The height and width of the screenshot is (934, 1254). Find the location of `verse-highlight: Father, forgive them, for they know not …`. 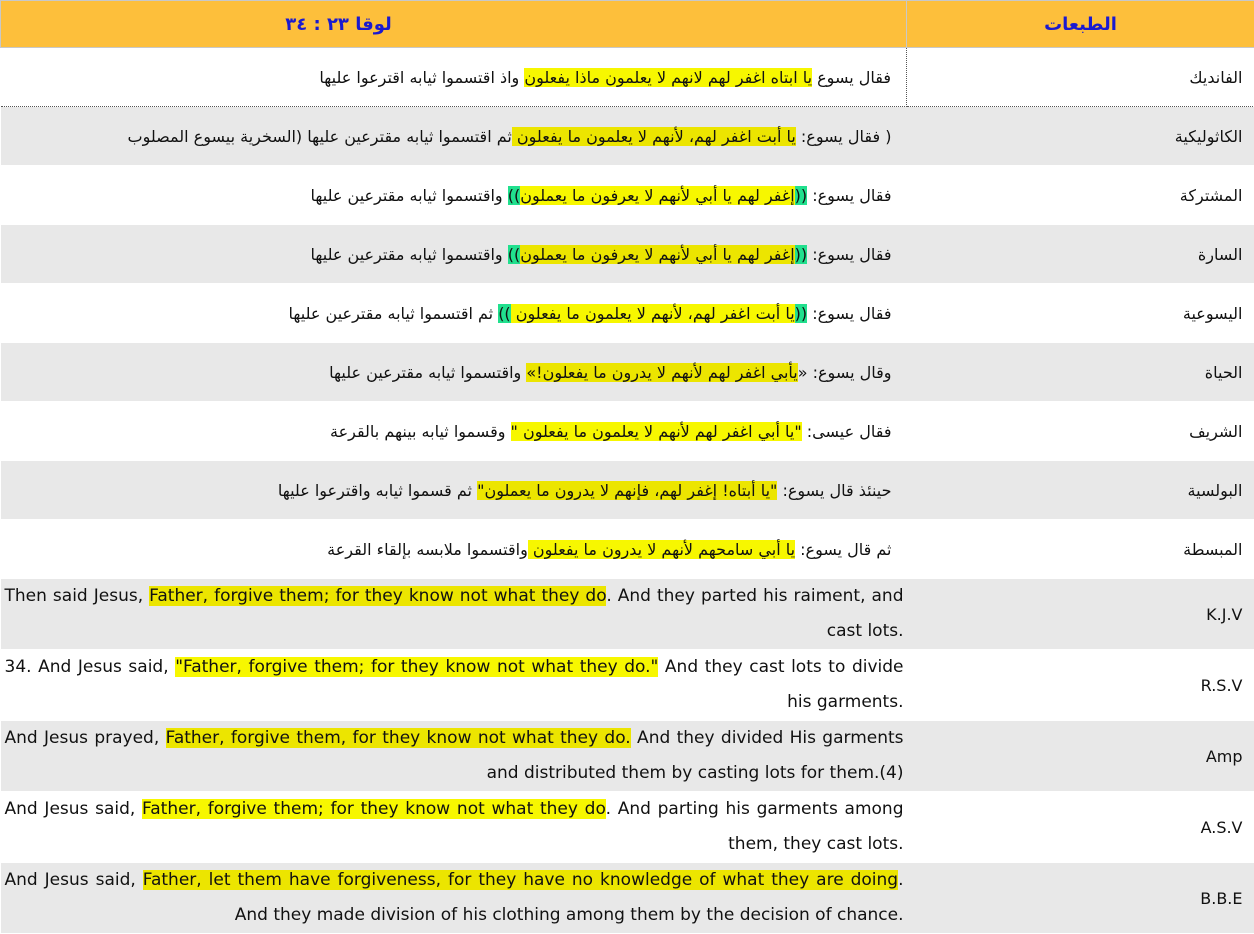

verse-highlight: Father, forgive them, for they know not … is located at coordinates (398, 738).